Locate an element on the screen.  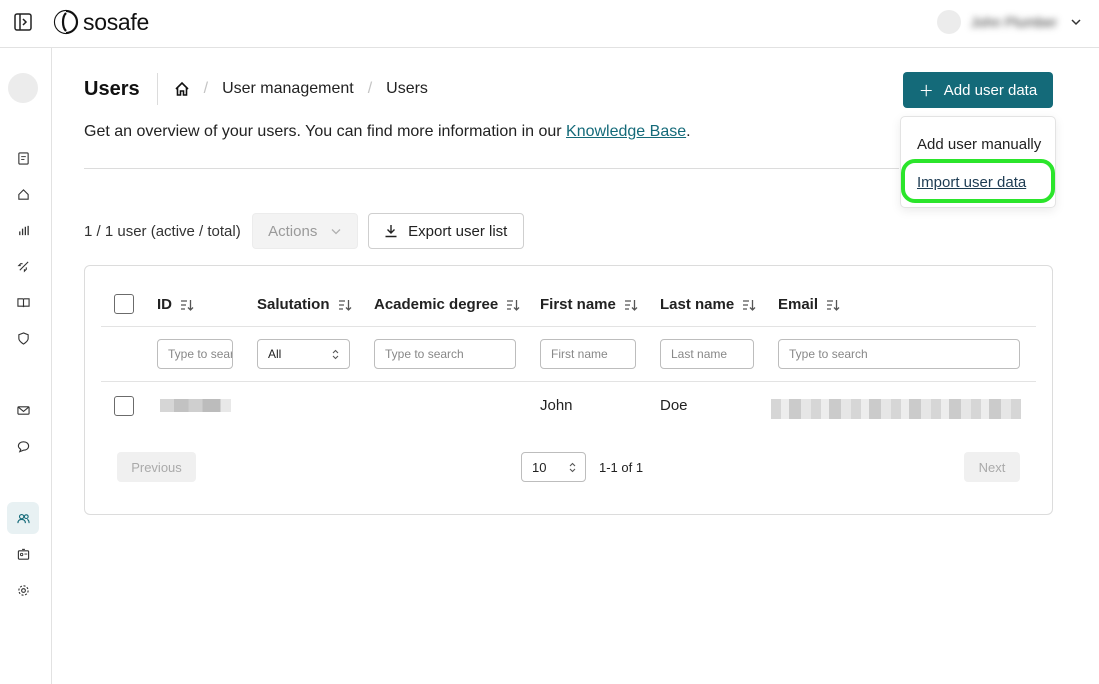
column-header-first-name: First name is located at coordinates (589, 304).